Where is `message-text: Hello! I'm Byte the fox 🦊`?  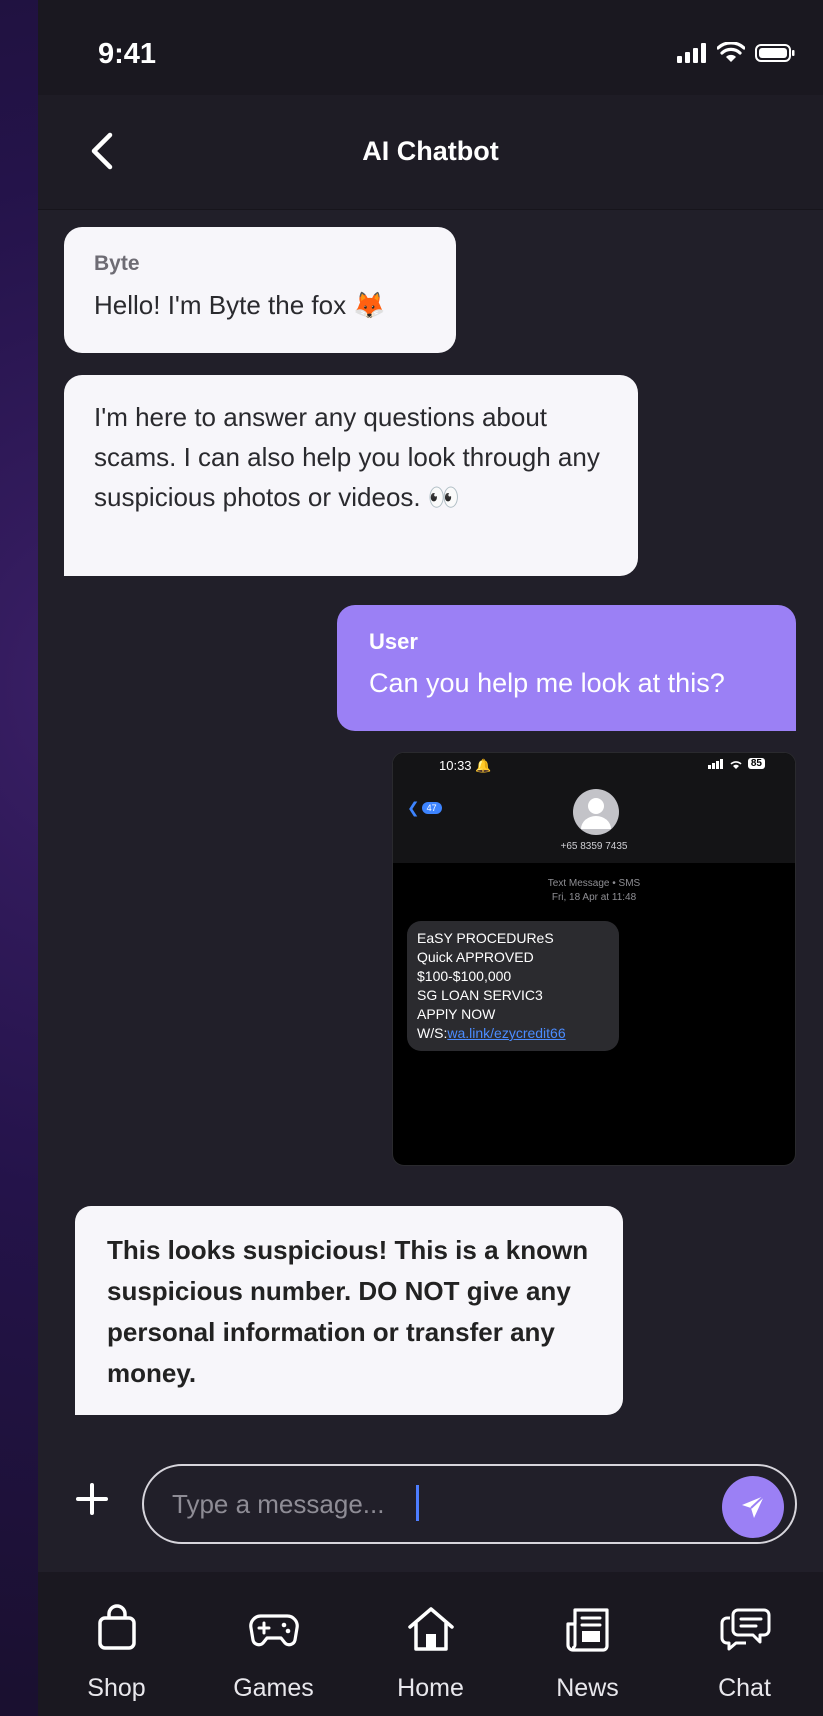 message-text: Hello! I'm Byte the fox 🦊 is located at coordinates (240, 305).